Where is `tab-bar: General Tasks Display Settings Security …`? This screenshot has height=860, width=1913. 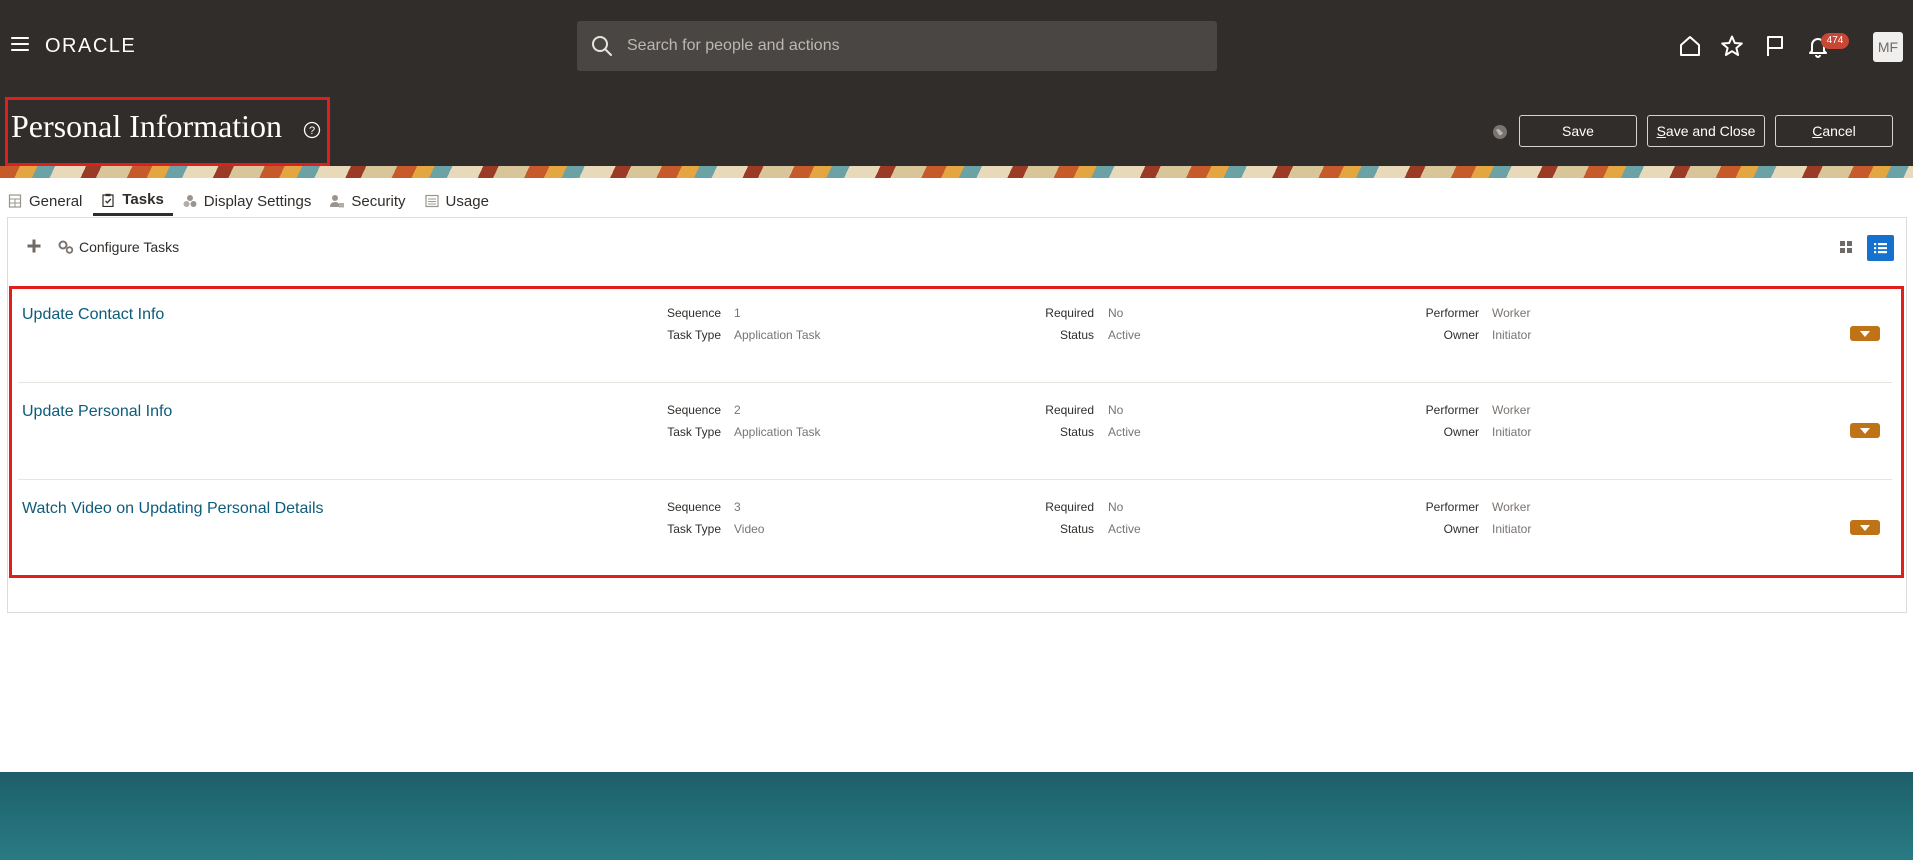 tab-bar: General Tasks Display Settings Security … is located at coordinates (250, 202).